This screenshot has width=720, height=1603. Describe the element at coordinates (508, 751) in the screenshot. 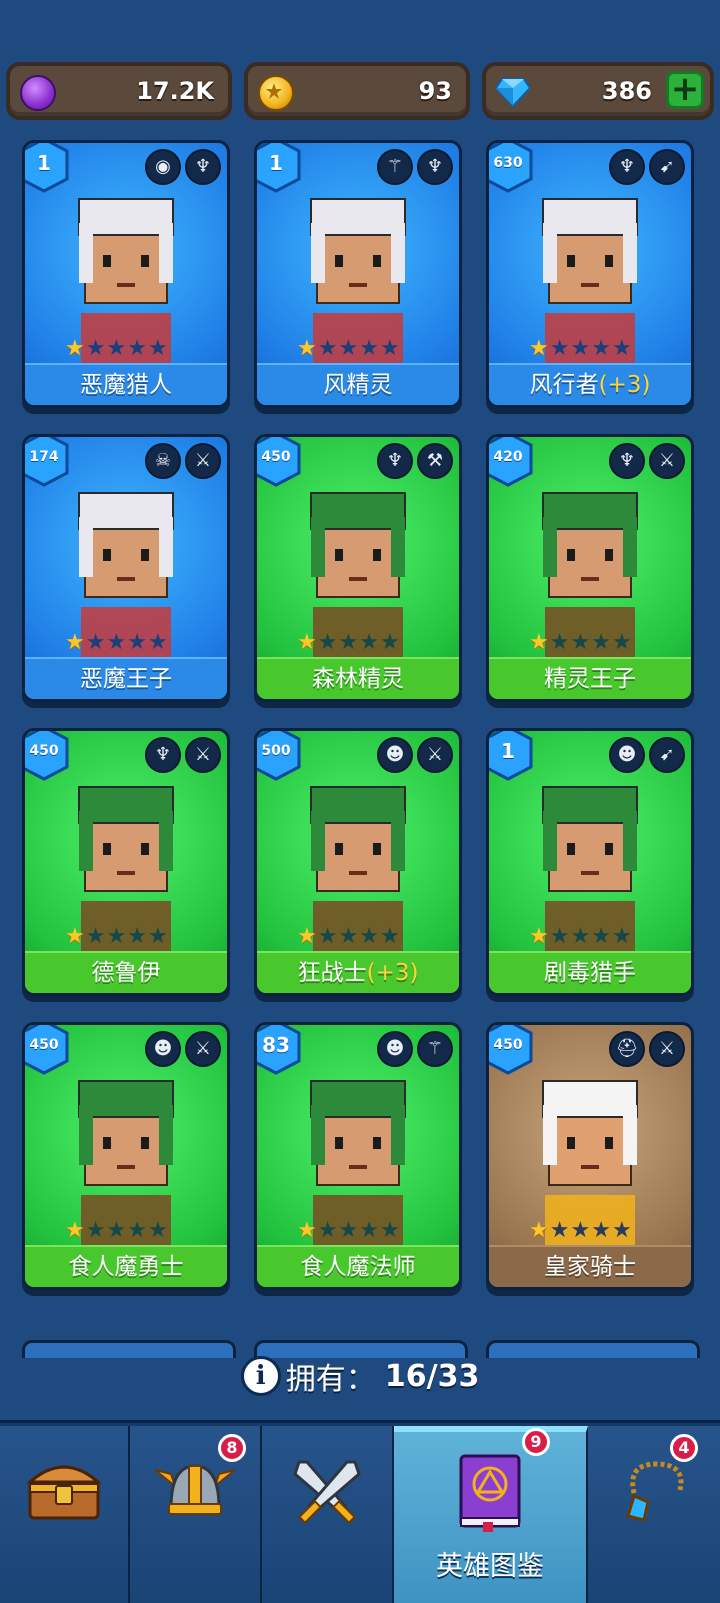

I see `hero-level: 1` at that location.